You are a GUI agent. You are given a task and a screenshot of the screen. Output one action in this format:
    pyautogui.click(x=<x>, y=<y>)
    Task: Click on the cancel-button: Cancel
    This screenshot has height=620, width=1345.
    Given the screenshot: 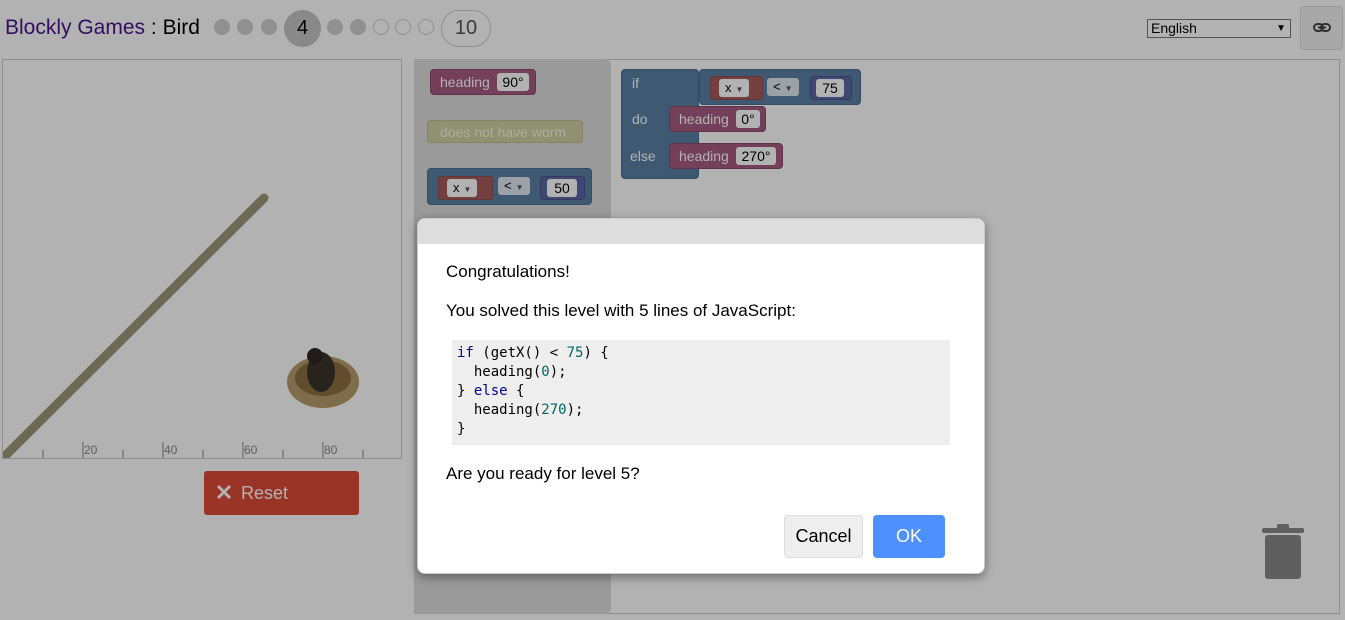 What is the action you would take?
    pyautogui.click(x=823, y=536)
    